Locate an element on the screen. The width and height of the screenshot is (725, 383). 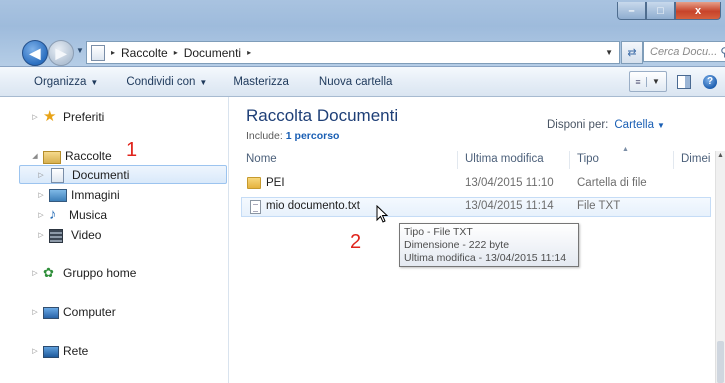
arrange-by: Disponi per: Cartella ▼ is located at coordinates (606, 125).